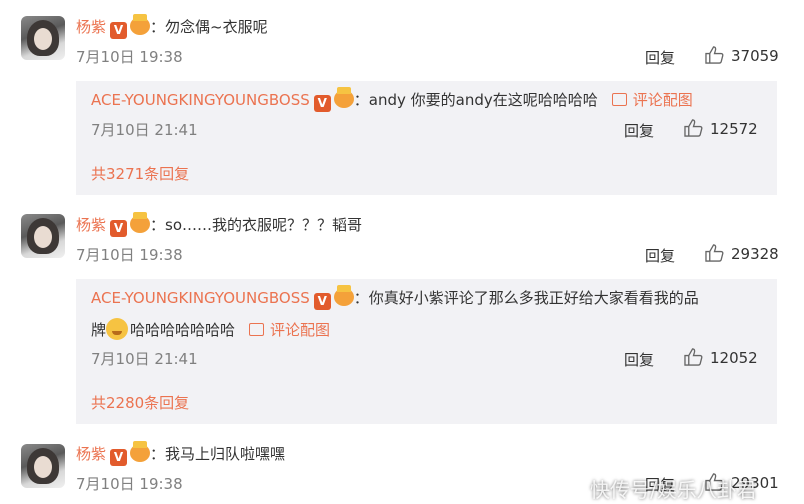 Image resolution: width=804 pixels, height=504 pixels. Describe the element at coordinates (475, 100) in the screenshot. I see `reply-text: ：andy 你要的andy在这呢哈哈哈哈` at that location.